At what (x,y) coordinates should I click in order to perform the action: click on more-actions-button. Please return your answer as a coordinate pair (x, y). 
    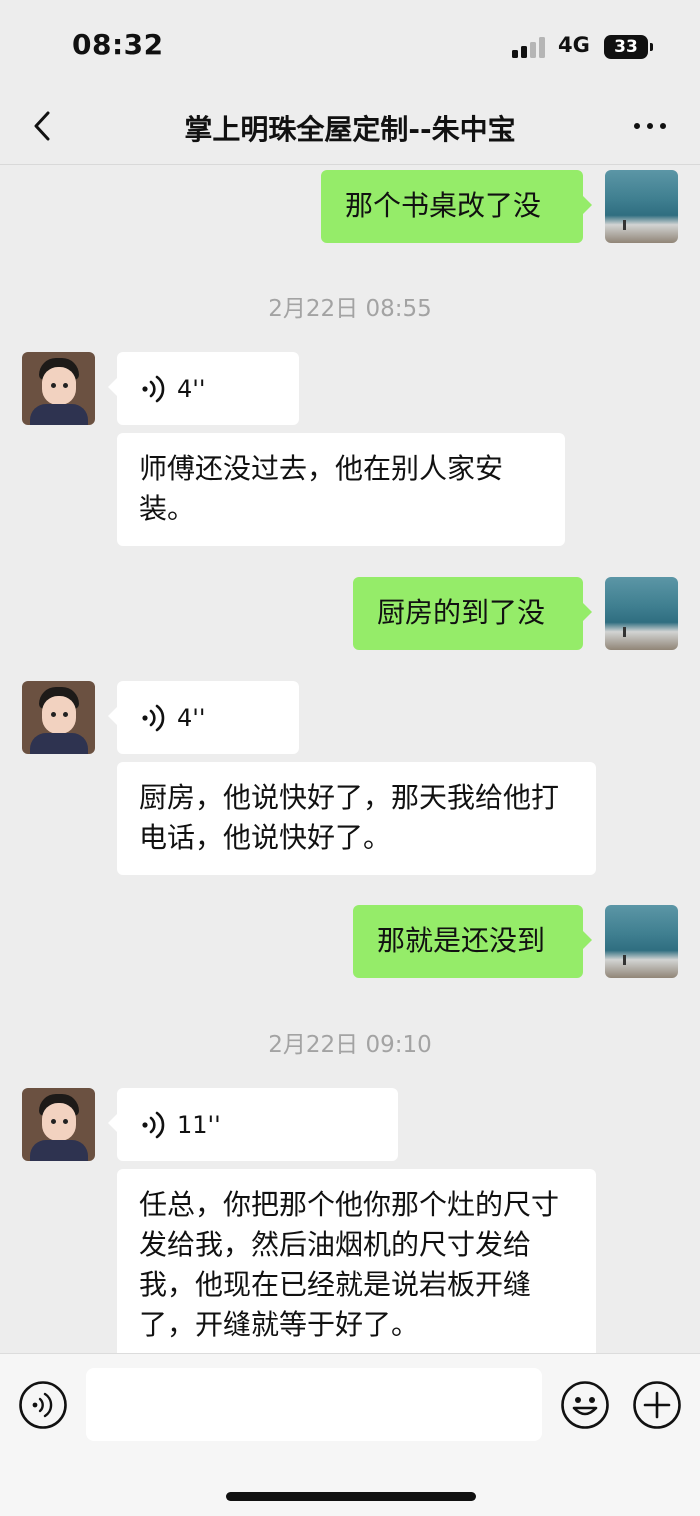
    Looking at the image, I should click on (657, 1405).